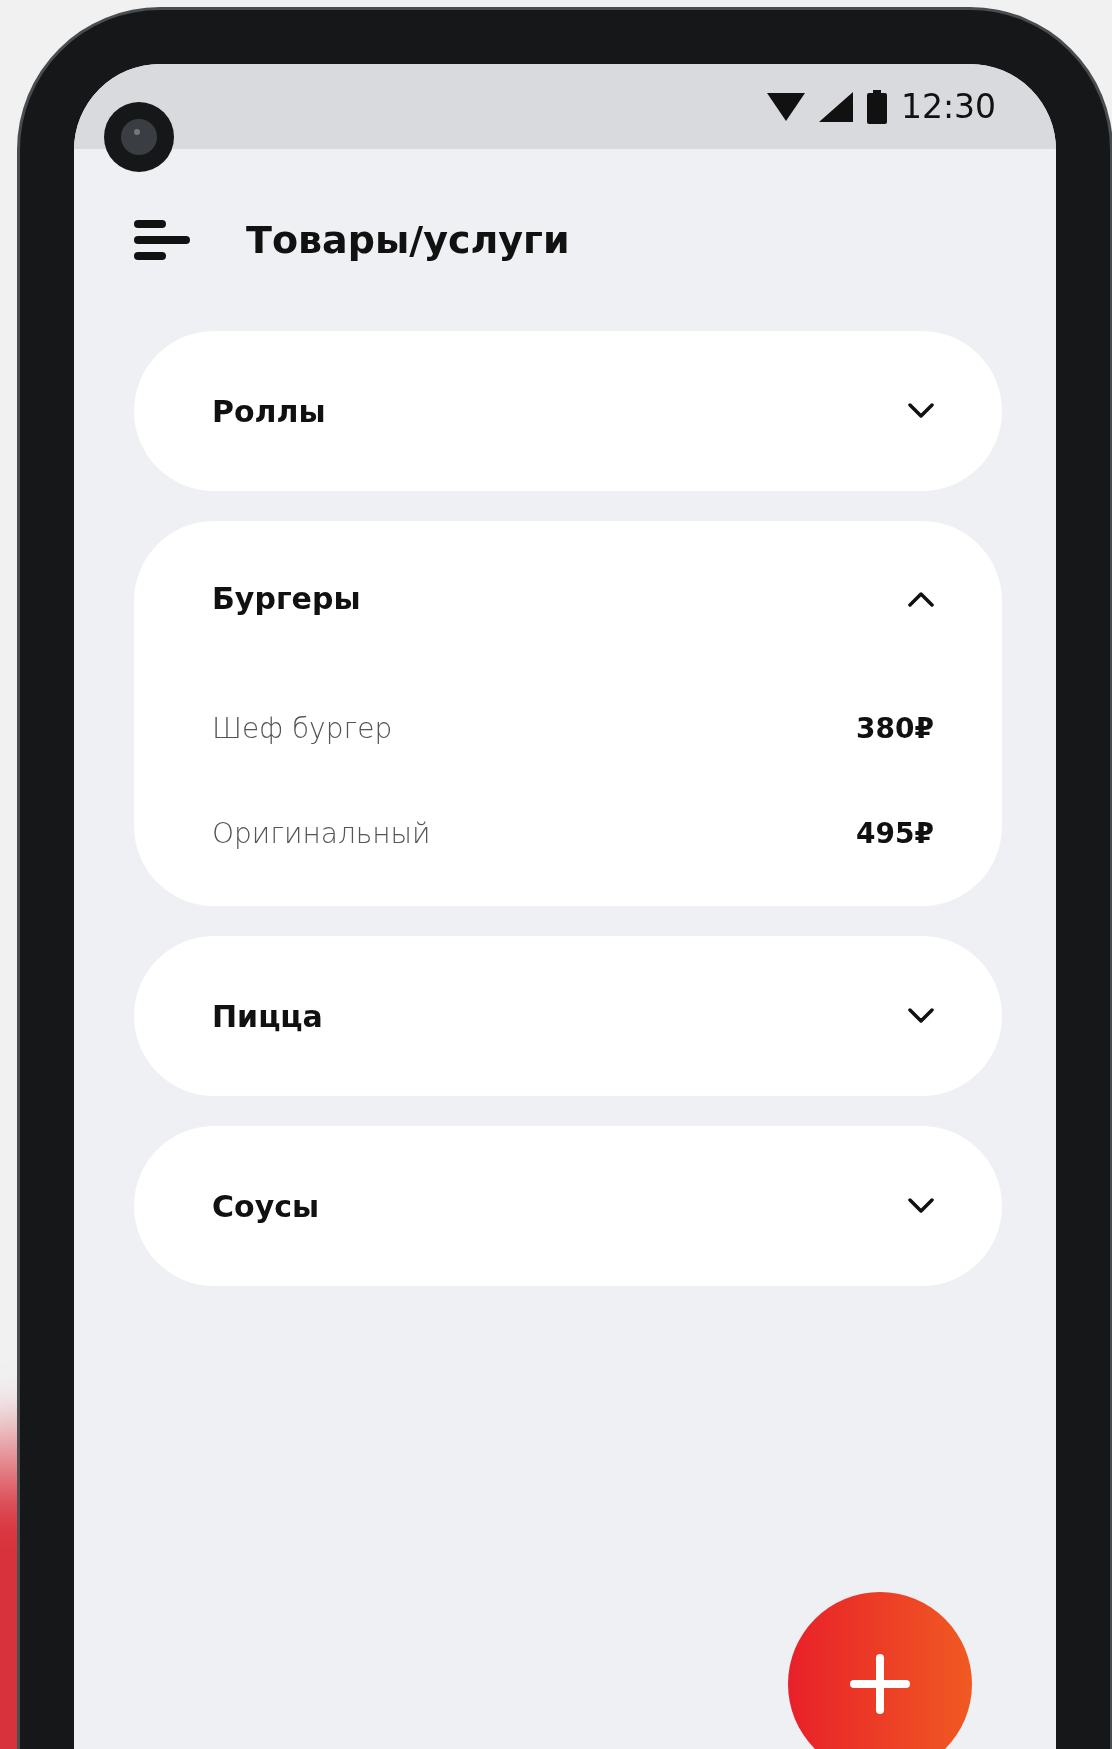 Image resolution: width=1112 pixels, height=1749 pixels. What do you see at coordinates (948, 106) in the screenshot?
I see `status-time: 12:30` at bounding box center [948, 106].